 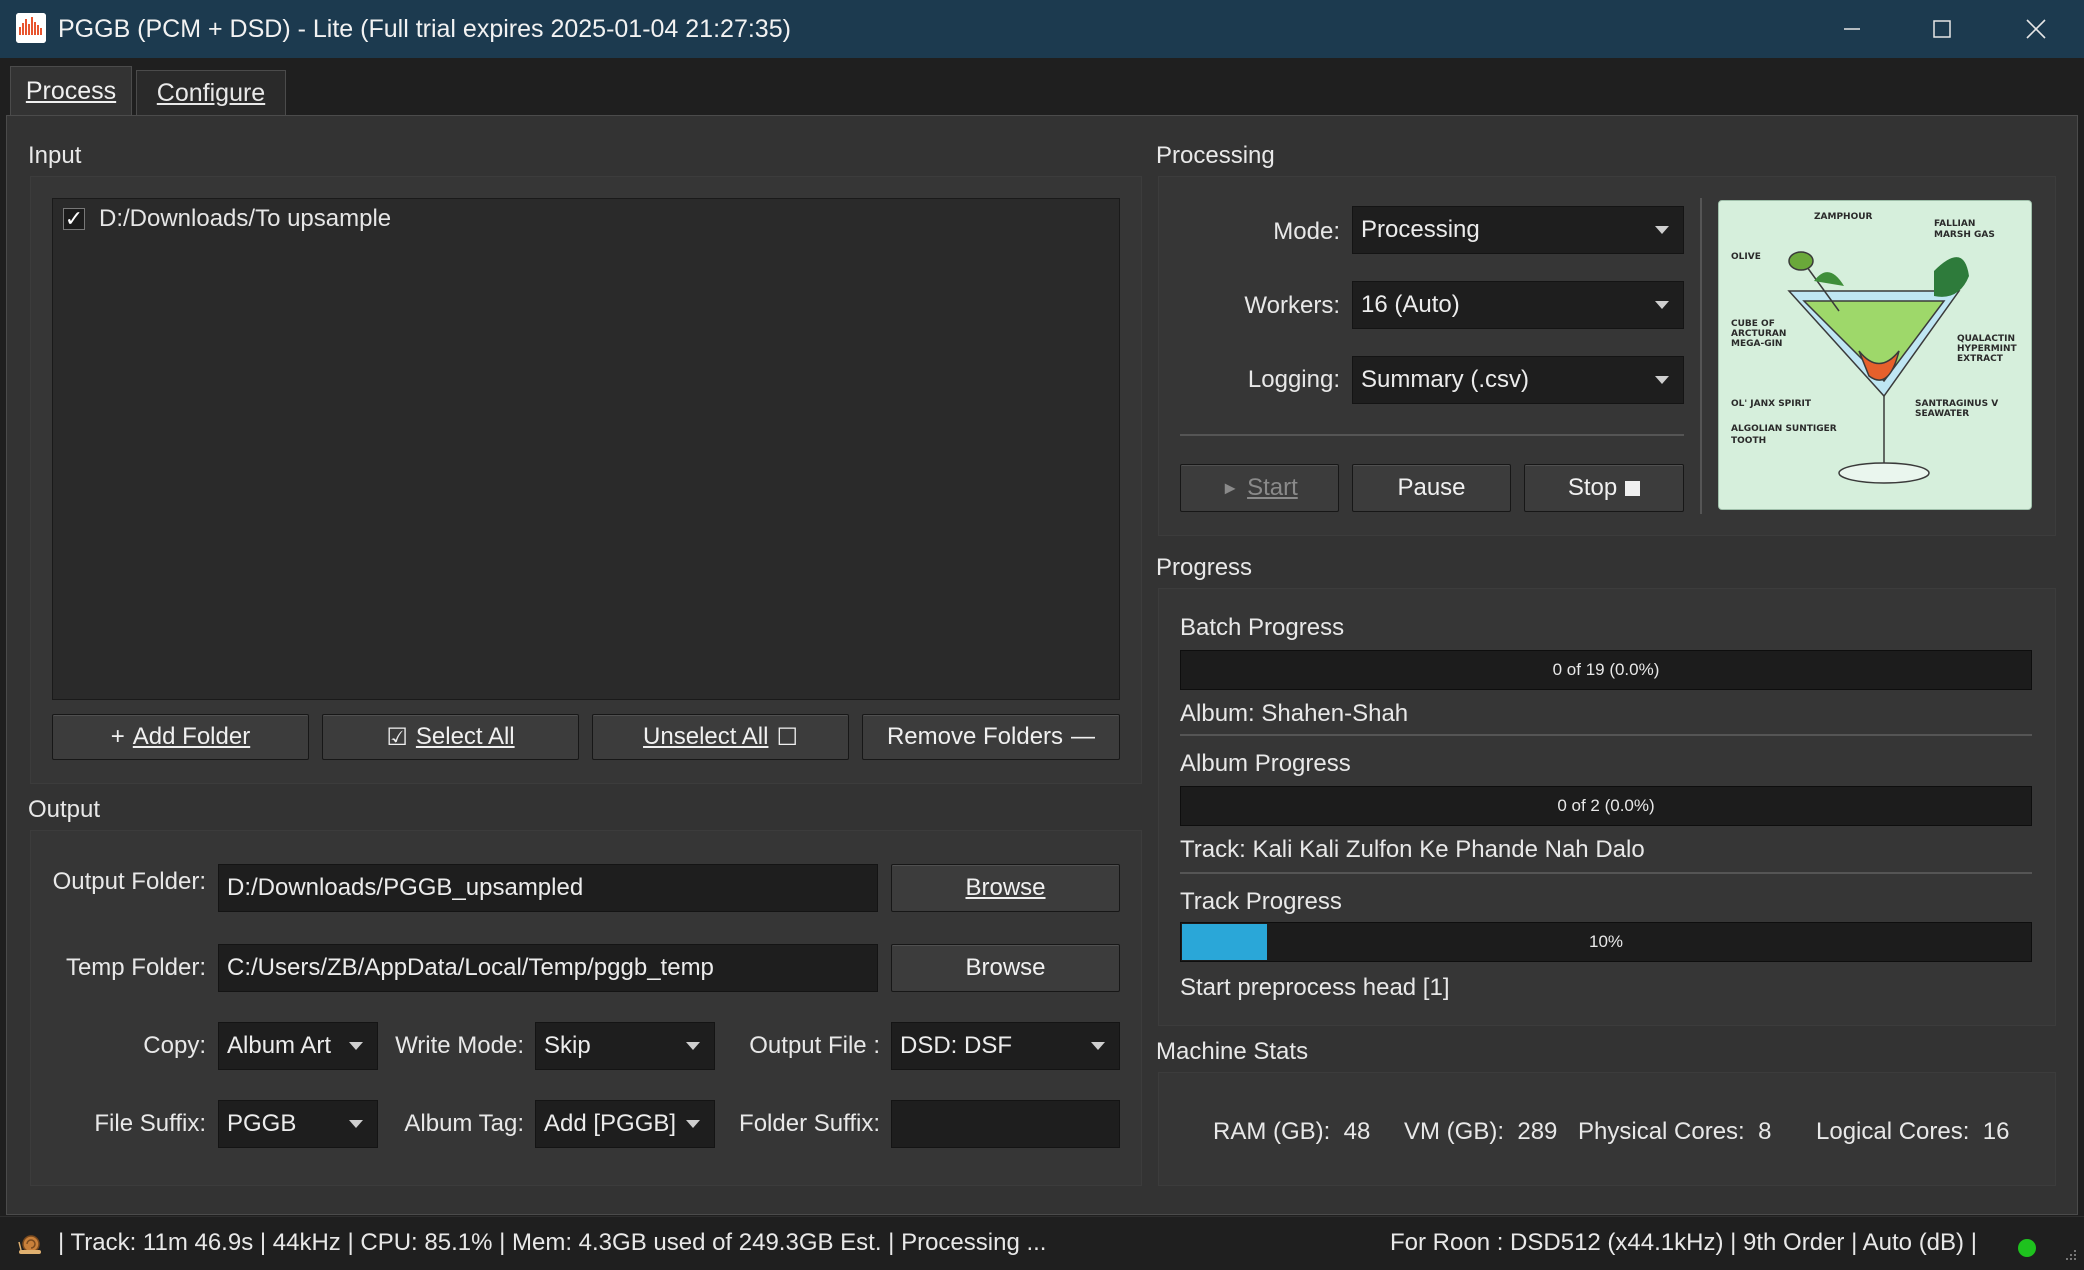 What do you see at coordinates (1956, 404) in the screenshot?
I see `svg-text: SANTRAGINUS V` at bounding box center [1956, 404].